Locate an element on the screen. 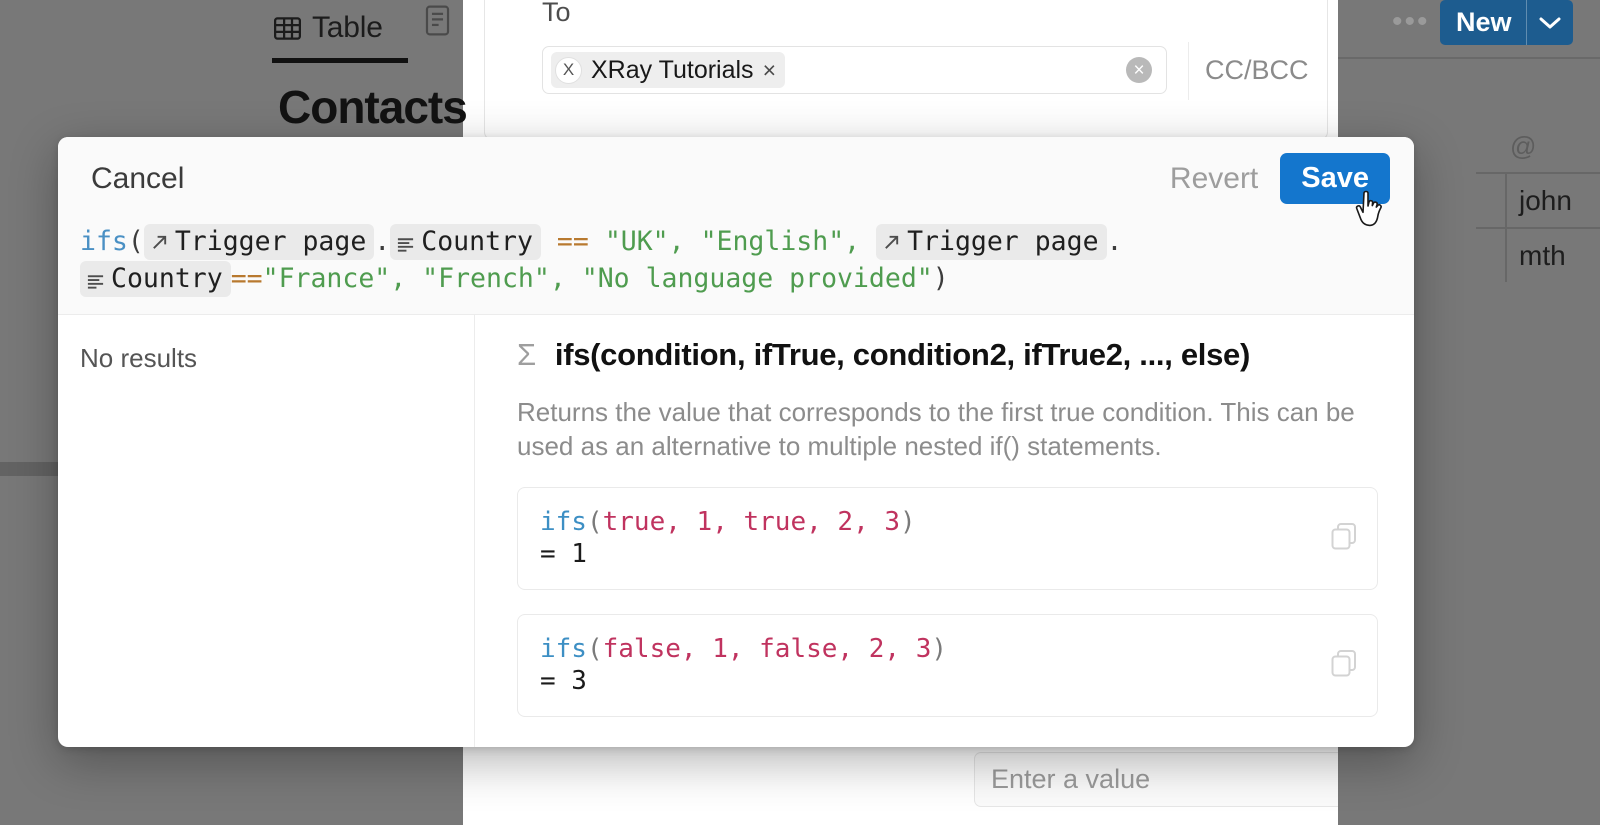 Image resolution: width=1600 pixels, height=825 pixels. example-result: = 1 is located at coordinates (563, 554).